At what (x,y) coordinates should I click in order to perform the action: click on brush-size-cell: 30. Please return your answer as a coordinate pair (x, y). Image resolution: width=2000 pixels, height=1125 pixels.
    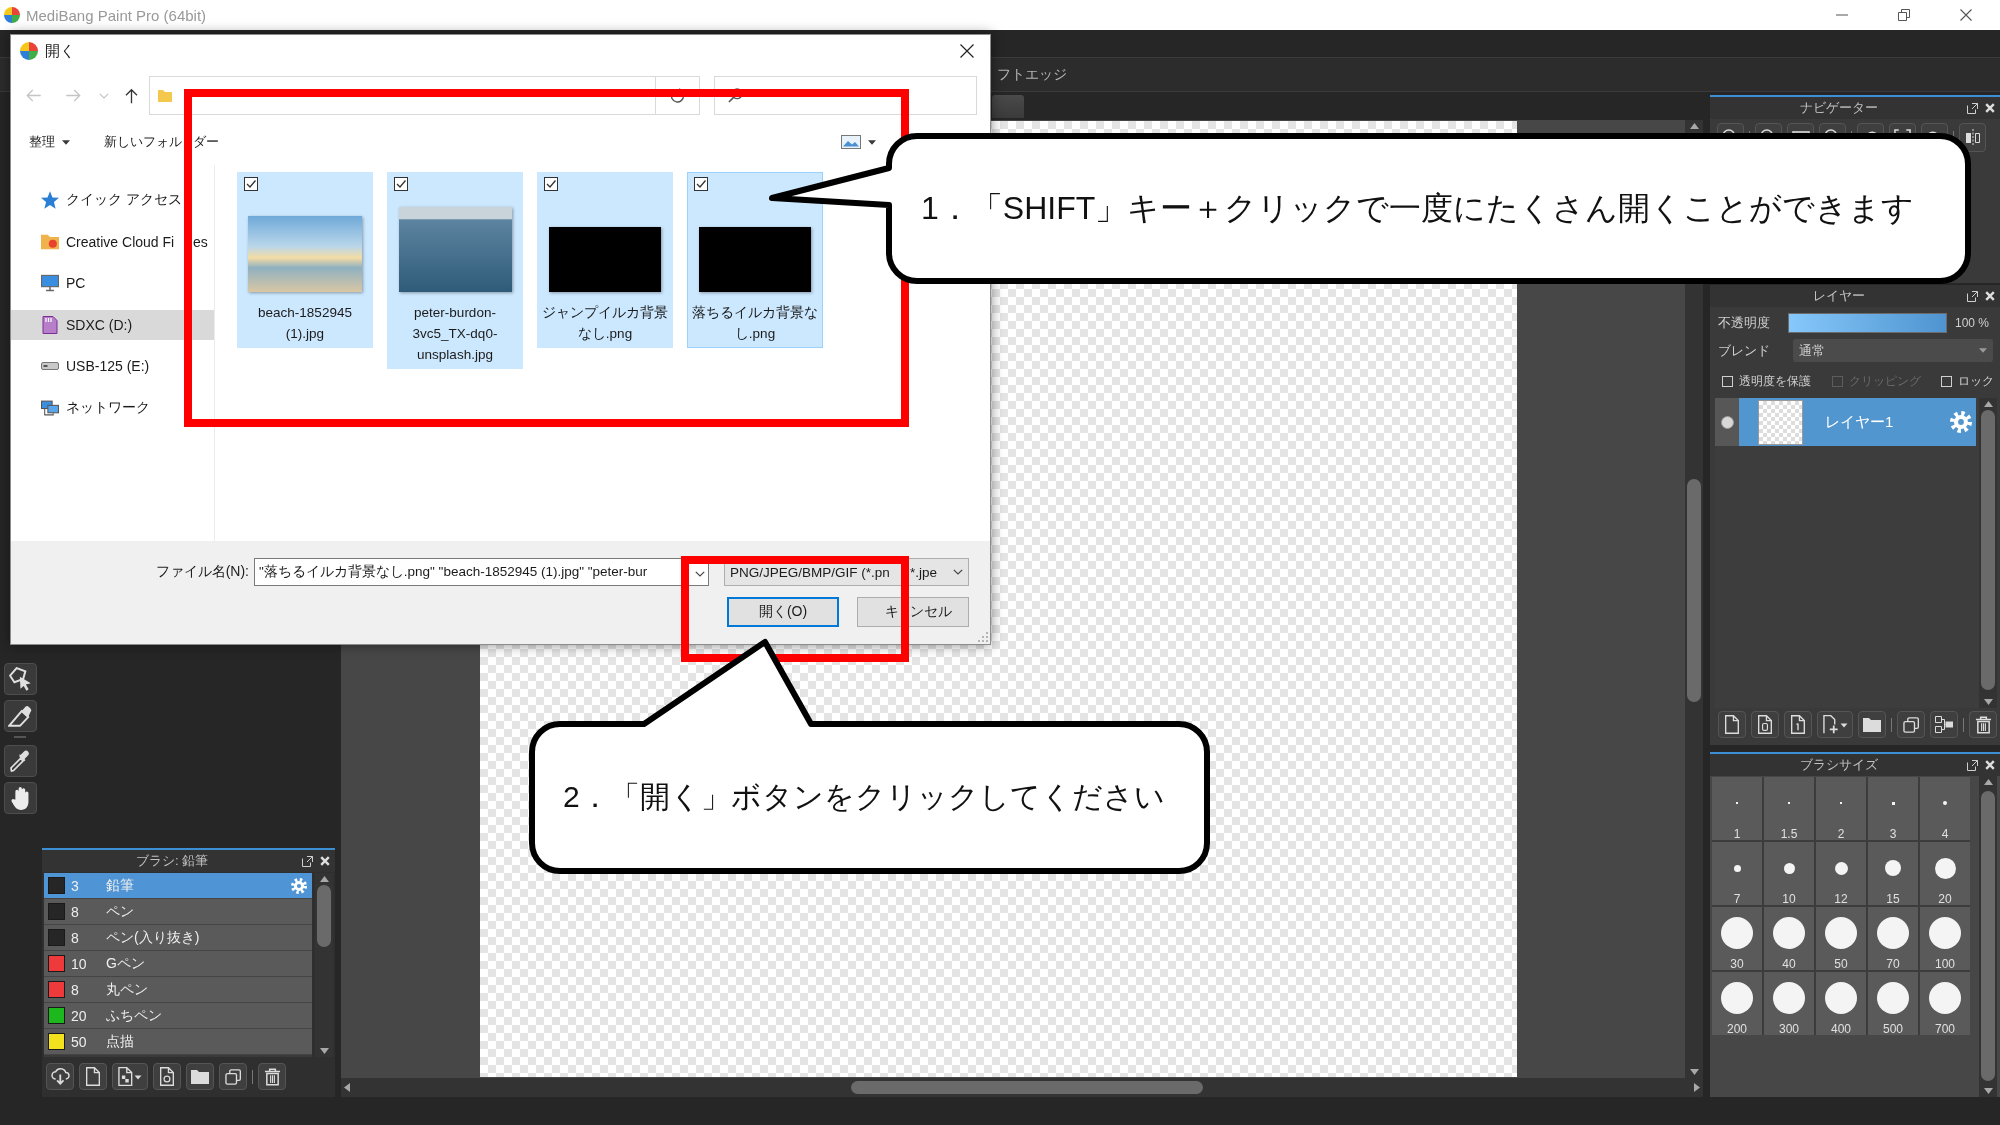
    Looking at the image, I should click on (1737, 938).